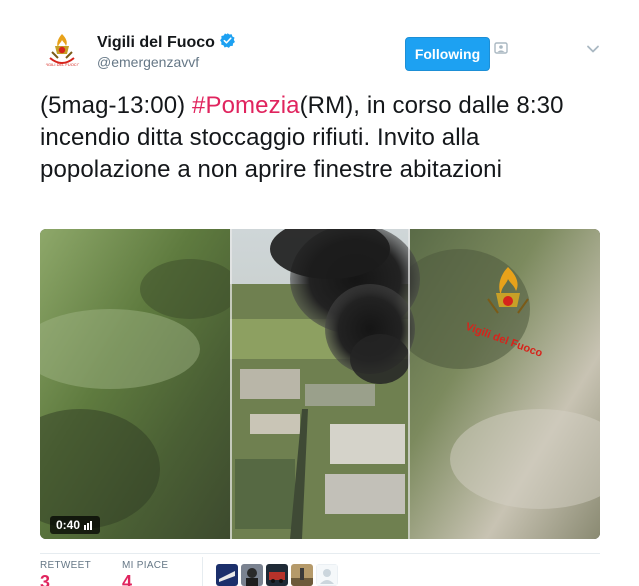 The image size is (639, 586). Describe the element at coordinates (246, 105) in the screenshot. I see `hashtag-link: #Pomezia` at that location.